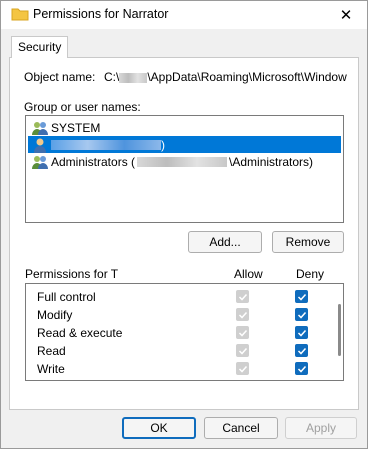 This screenshot has width=368, height=449. I want to click on permission-row: Read, so click(176, 351).